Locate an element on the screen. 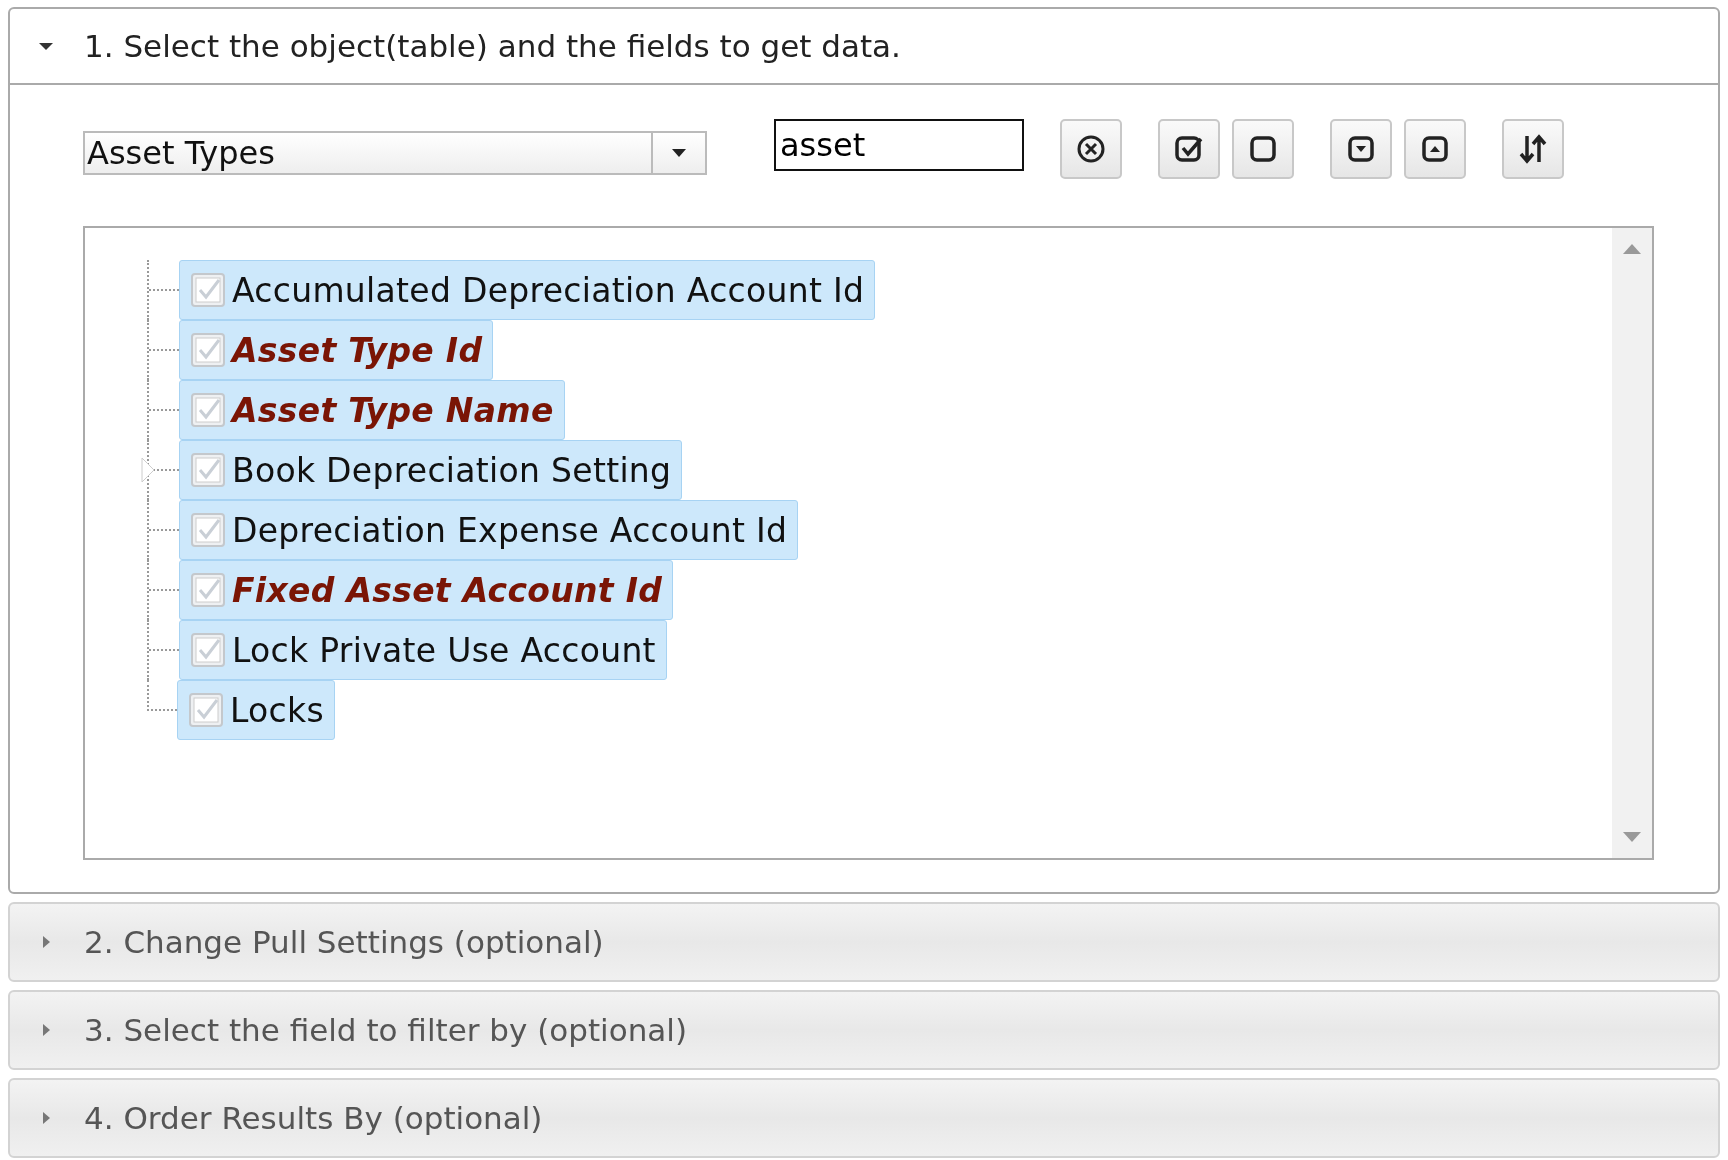 The image size is (1728, 1160). tree-item: Book Depreciation Setting is located at coordinates (431, 470).